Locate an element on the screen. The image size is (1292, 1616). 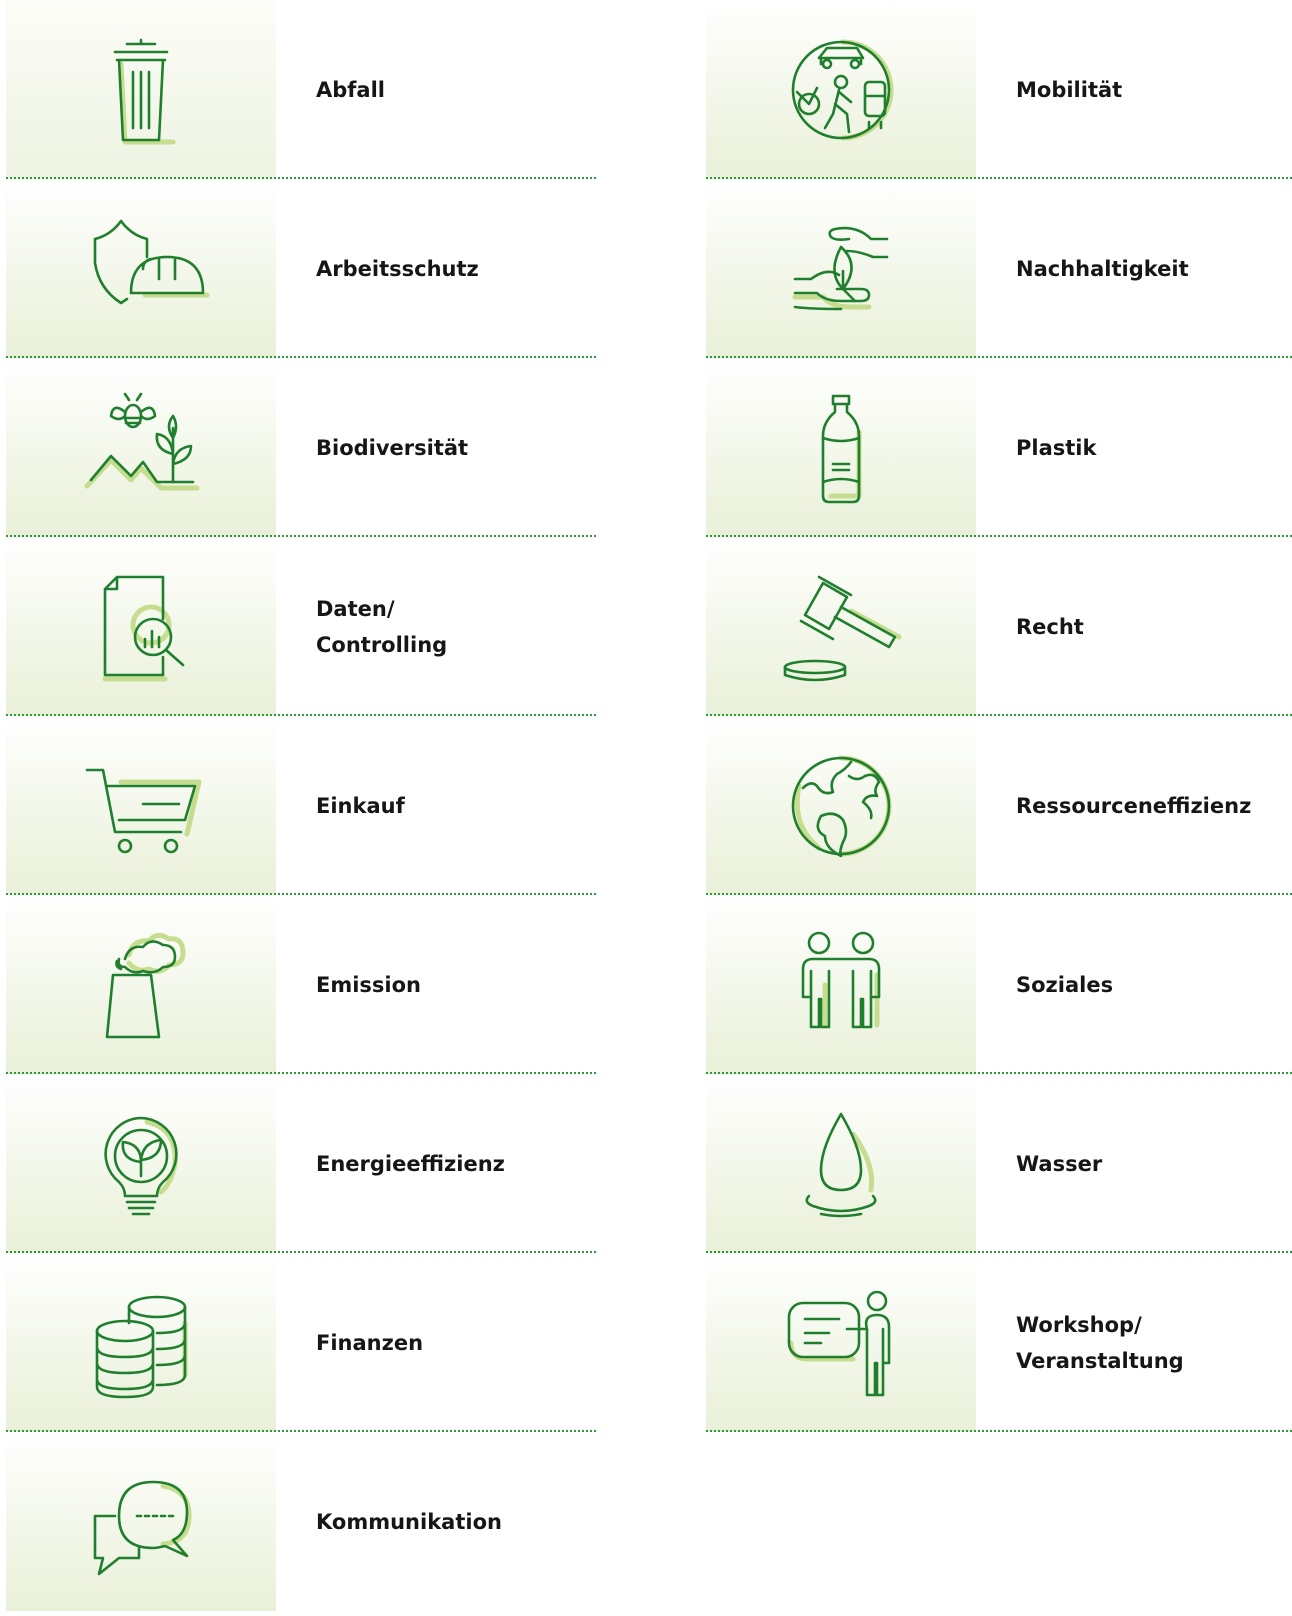
topic-label: Daten/ Controlling is located at coordinates (382, 626).